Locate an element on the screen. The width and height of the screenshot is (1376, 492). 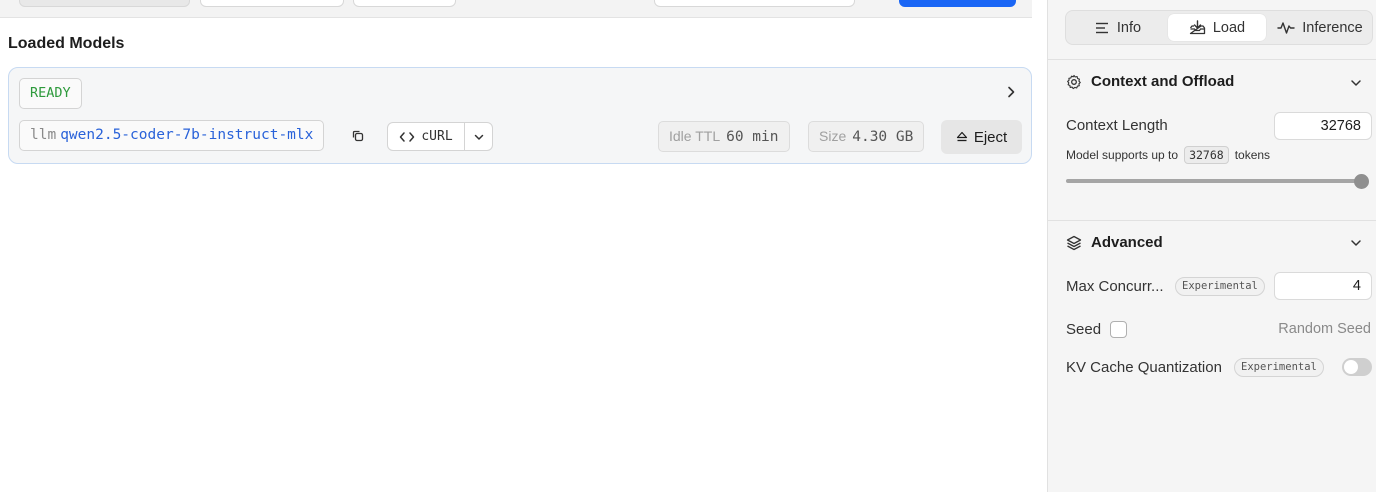
sidebar-tab-bar: Info Load Inference is located at coordinates (1219, 27).